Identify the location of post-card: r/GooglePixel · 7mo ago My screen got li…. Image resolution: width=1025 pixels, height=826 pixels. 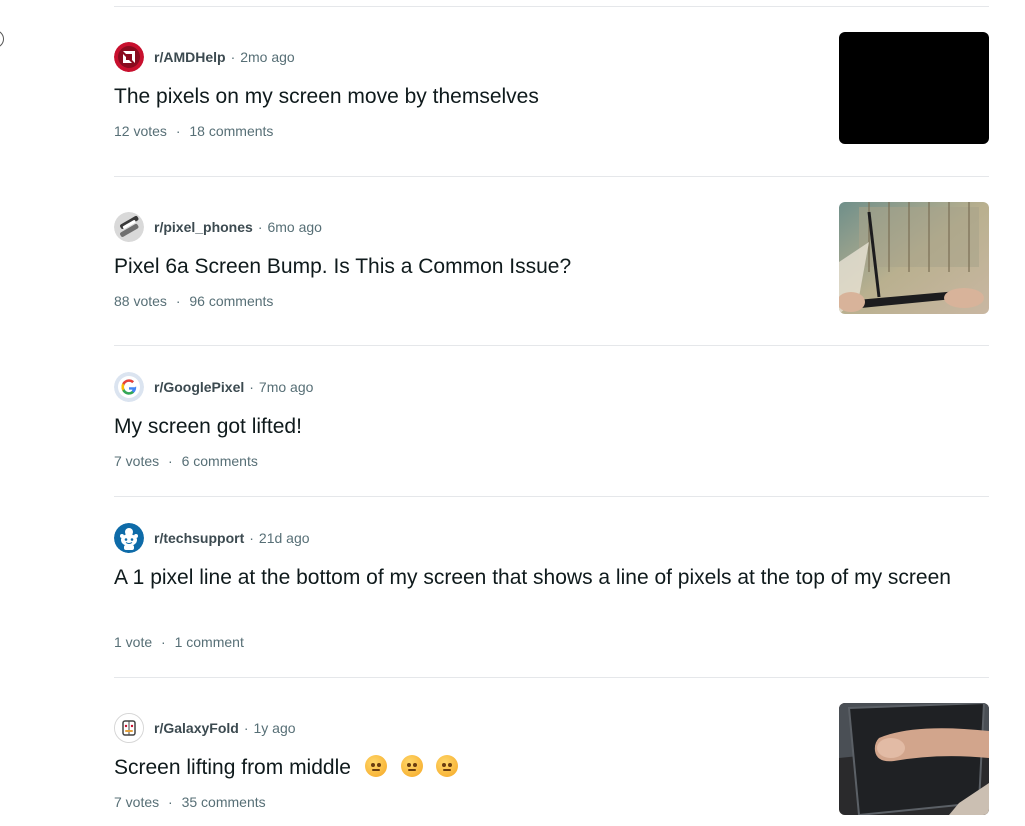
(551, 434).